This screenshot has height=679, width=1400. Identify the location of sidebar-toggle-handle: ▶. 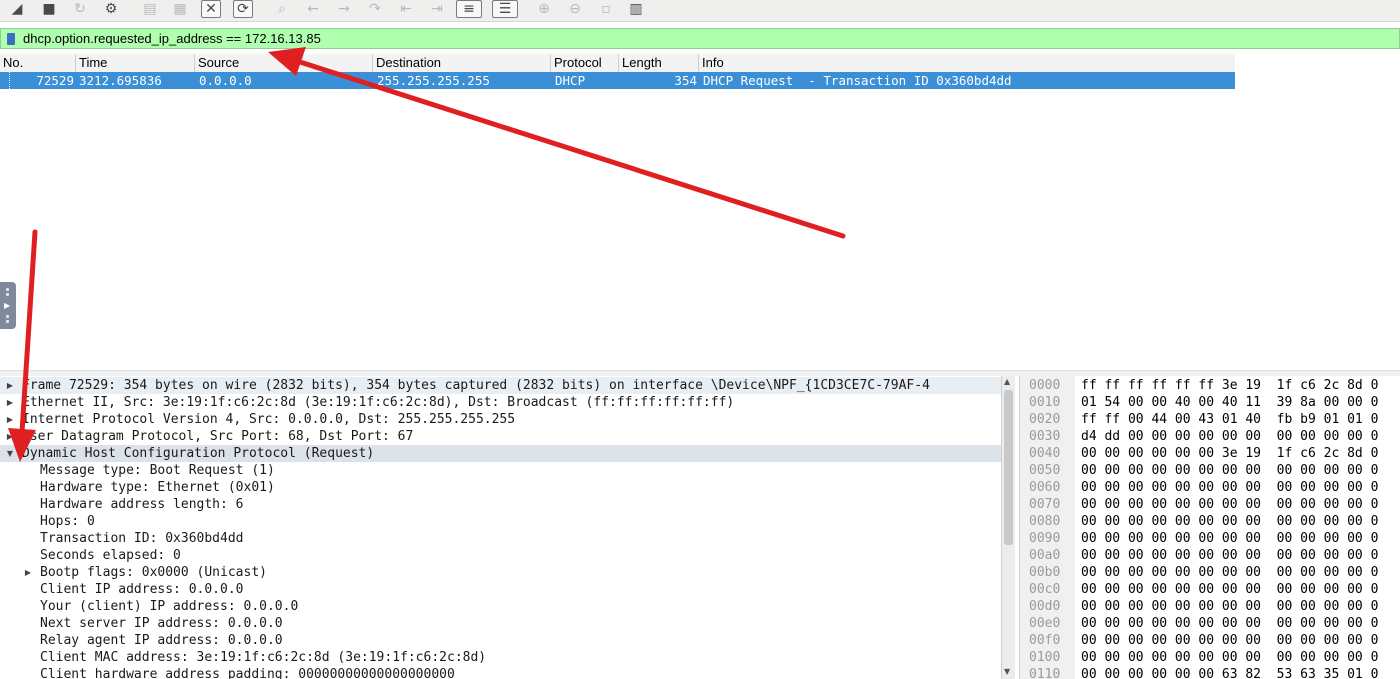
(8, 305).